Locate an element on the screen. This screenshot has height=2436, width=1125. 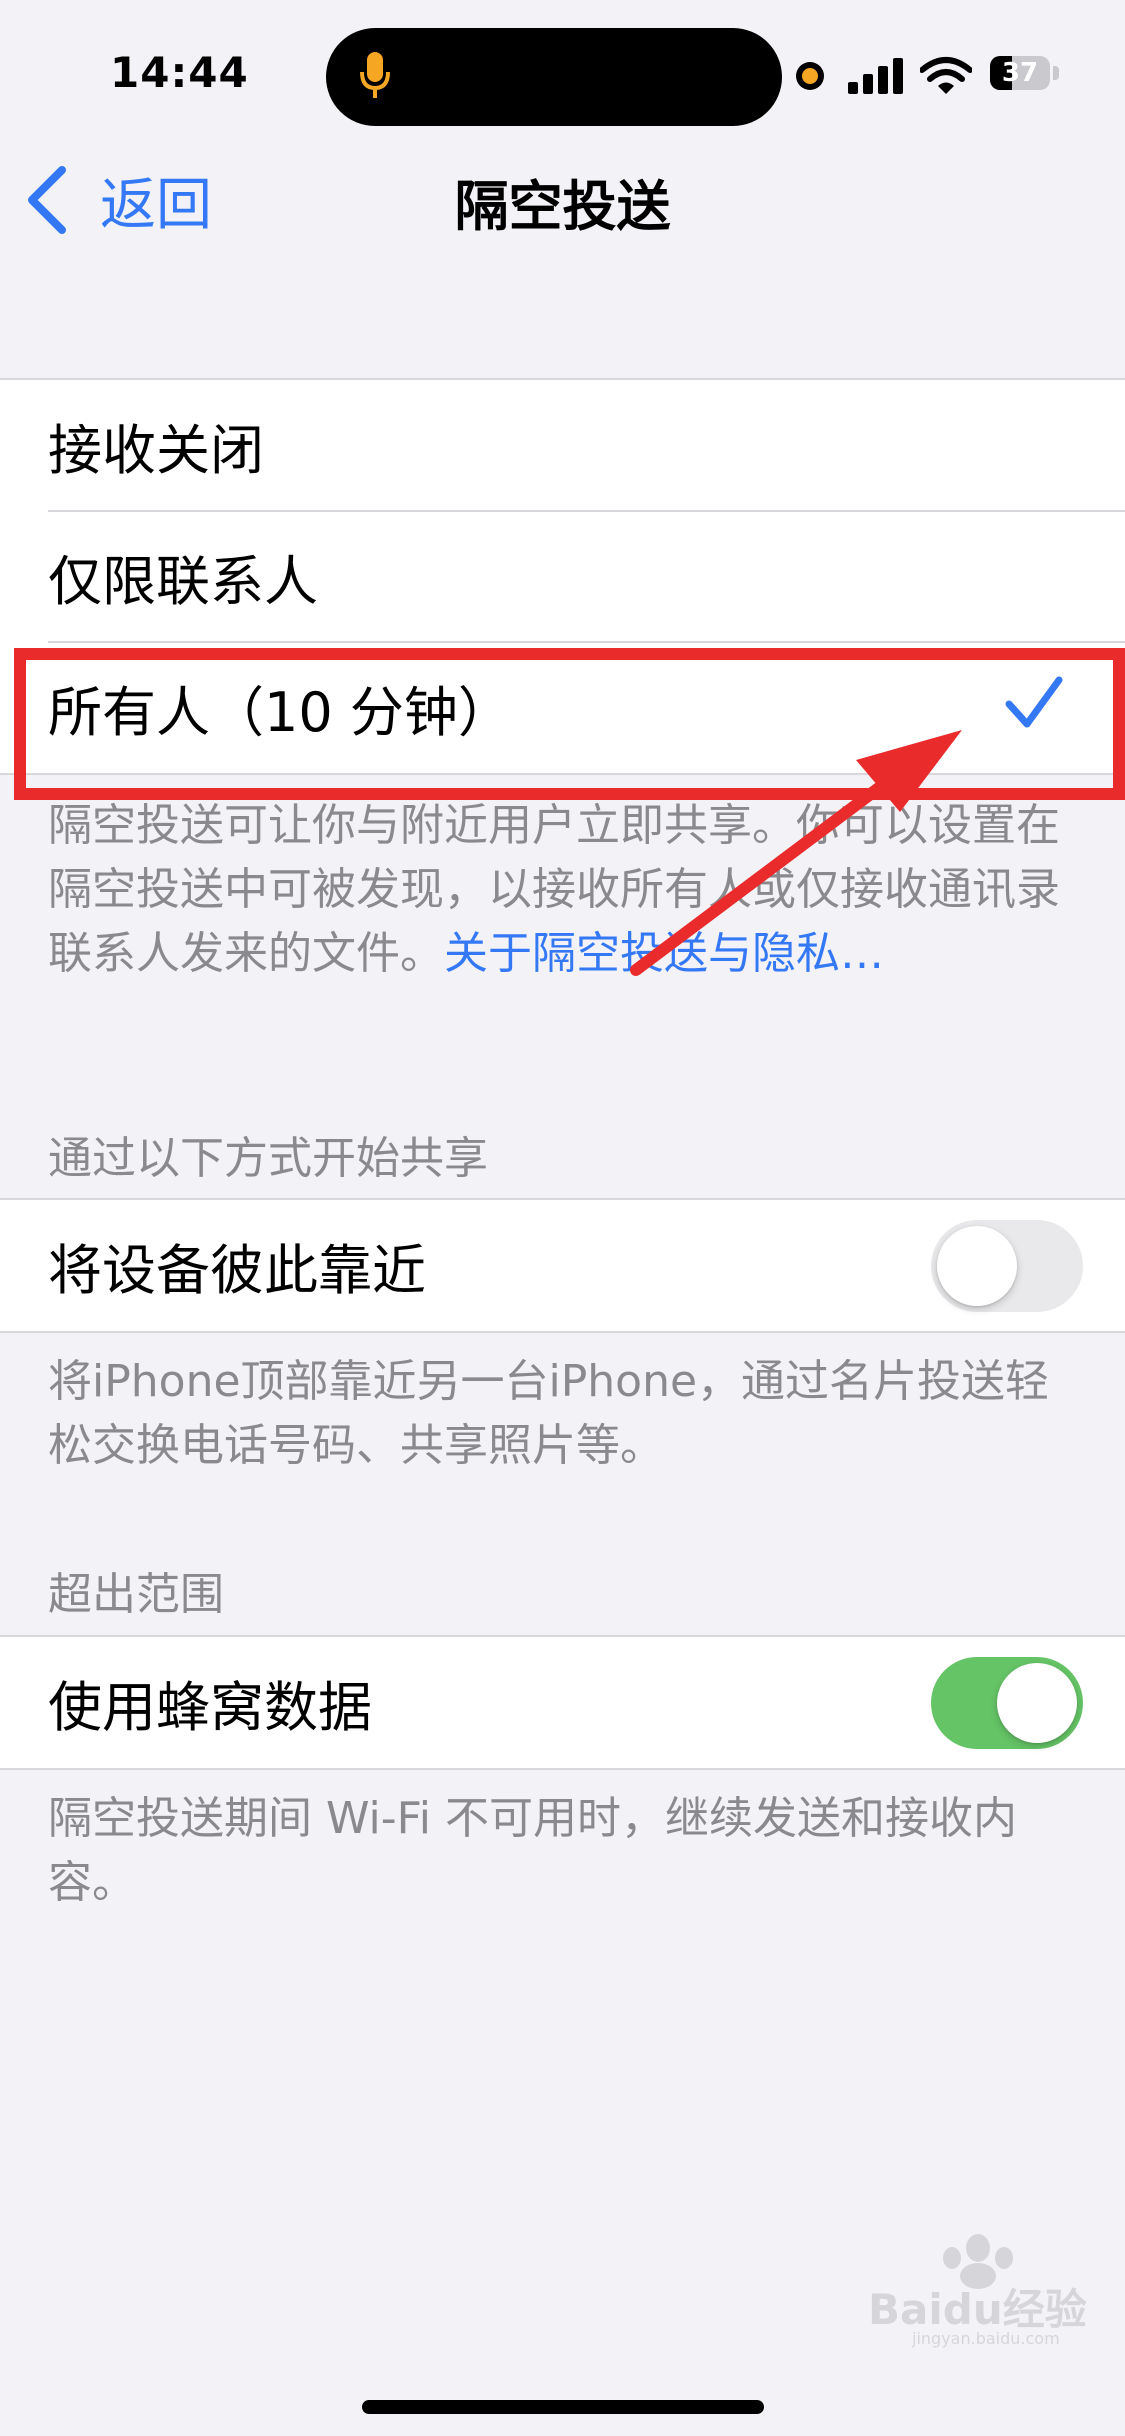
home-indicator is located at coordinates (563, 2407).